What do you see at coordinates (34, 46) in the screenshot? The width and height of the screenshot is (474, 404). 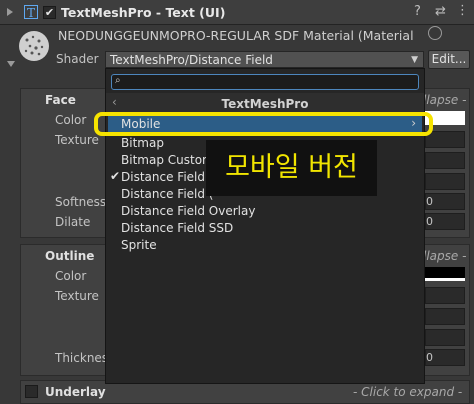 I see `material-preview-icon` at bounding box center [34, 46].